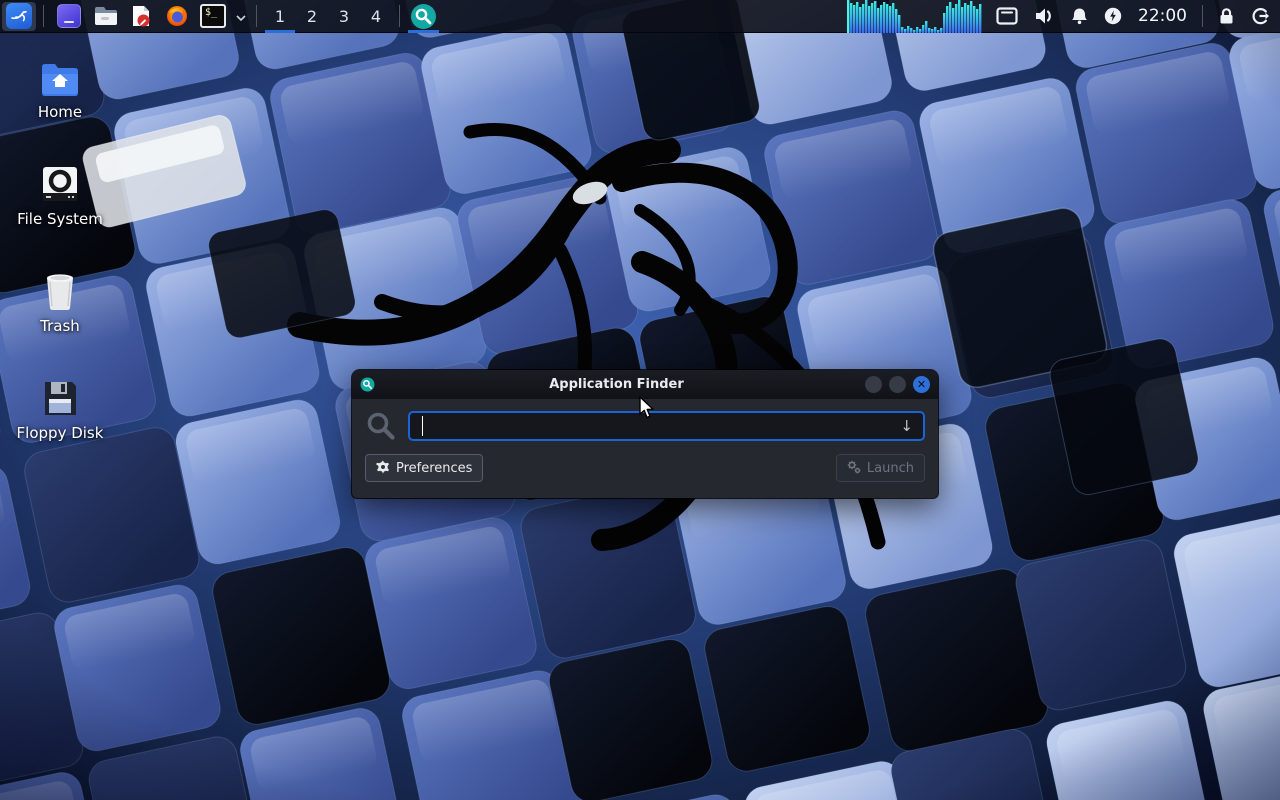 This screenshot has width=1280, height=800. What do you see at coordinates (1226, 16) in the screenshot?
I see `lock-screen-icon` at bounding box center [1226, 16].